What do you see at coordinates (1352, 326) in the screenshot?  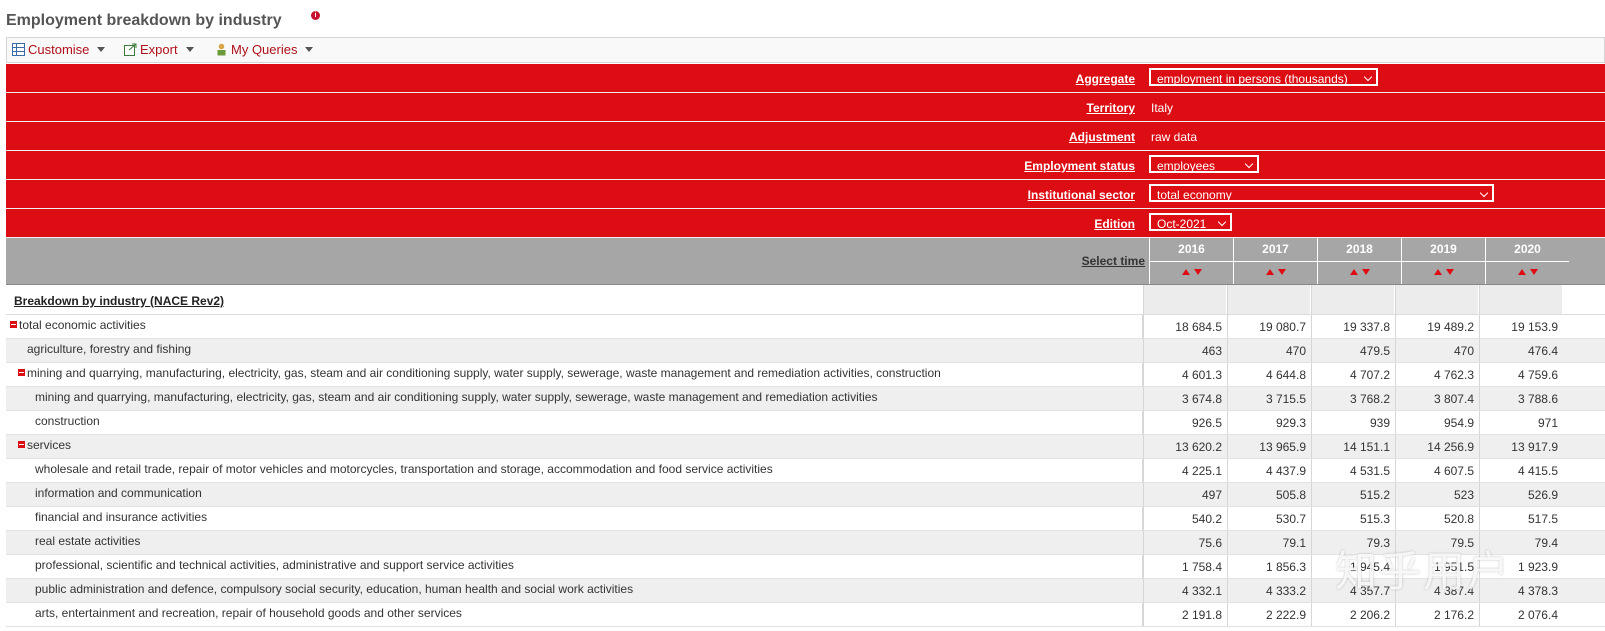 I see `value-cell: 19 337.8` at bounding box center [1352, 326].